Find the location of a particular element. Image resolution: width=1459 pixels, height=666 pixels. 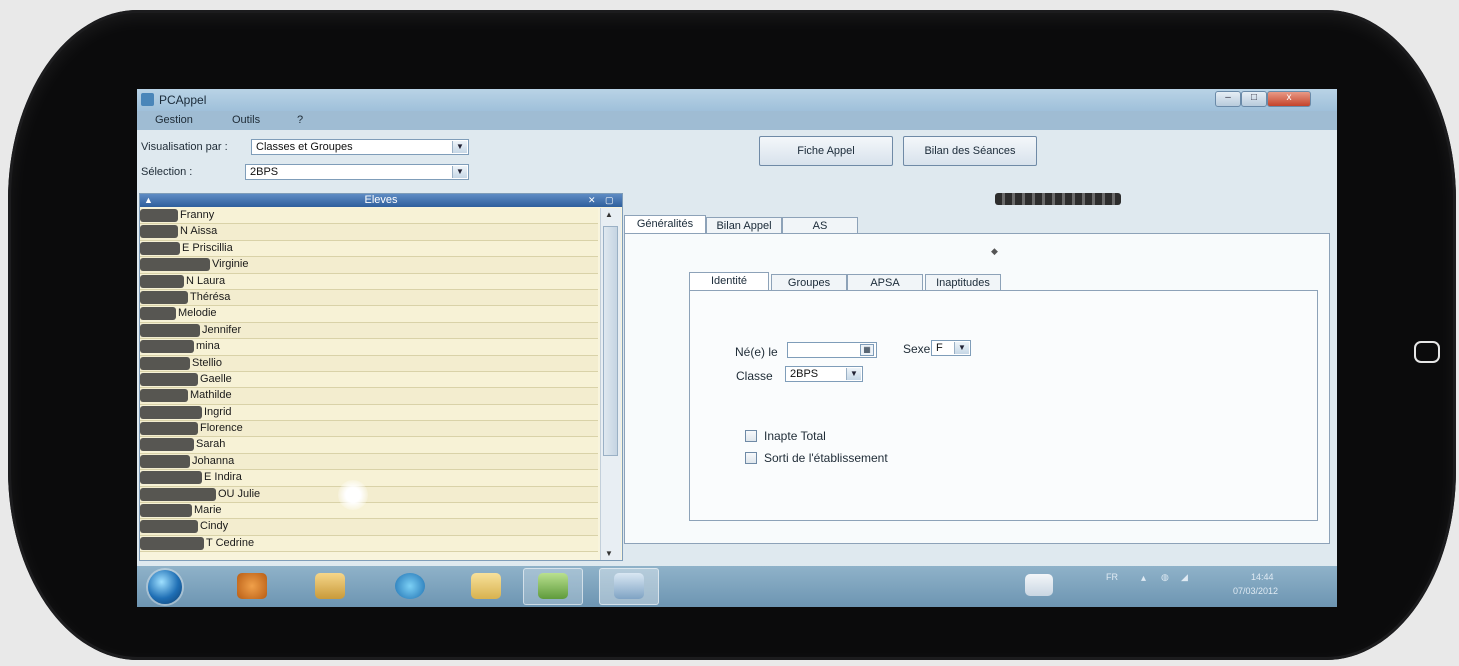

list-item: Stellio is located at coordinates (369, 363).